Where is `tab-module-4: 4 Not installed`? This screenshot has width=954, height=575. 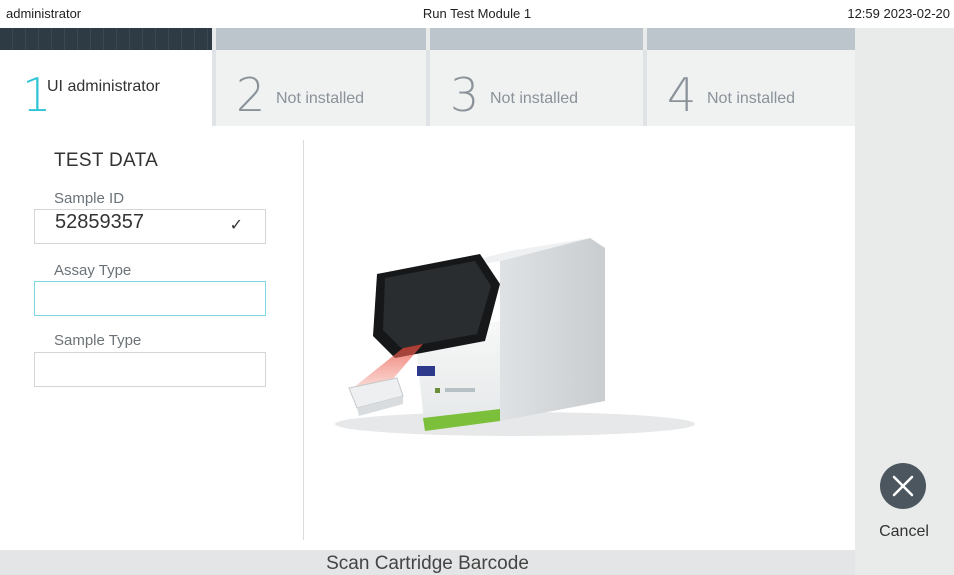
tab-module-4: 4 Not installed is located at coordinates (751, 77).